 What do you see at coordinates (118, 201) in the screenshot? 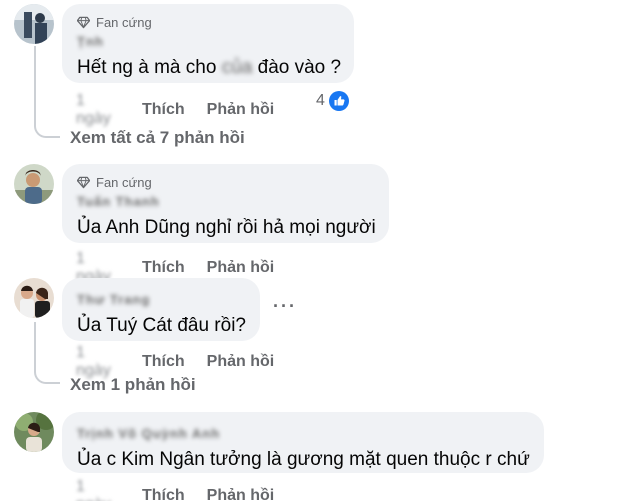
I see `comment-author: Tuấn Thanh` at bounding box center [118, 201].